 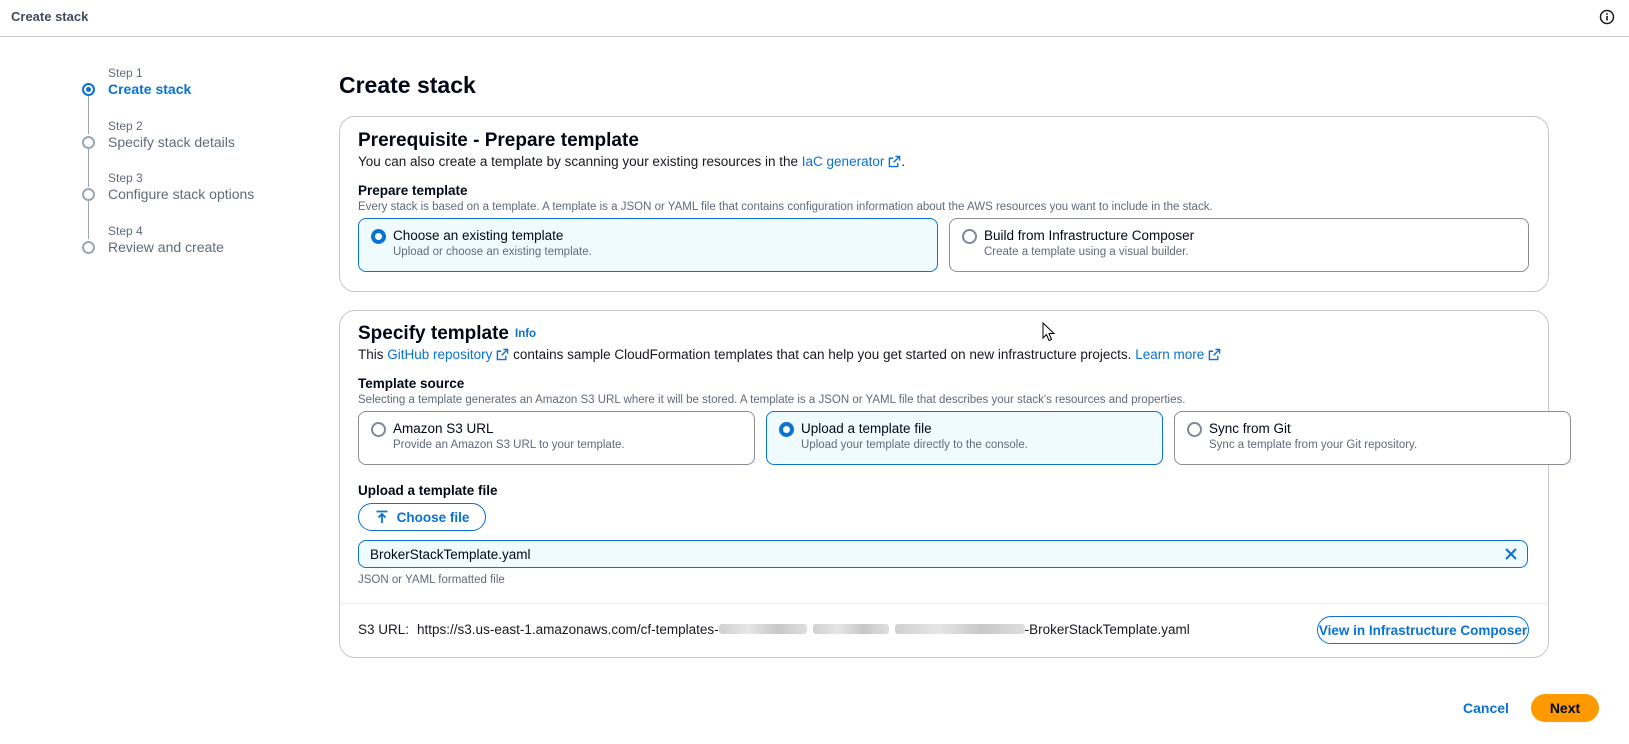 What do you see at coordinates (1486, 708) in the screenshot?
I see `cancel-button: Cancel` at bounding box center [1486, 708].